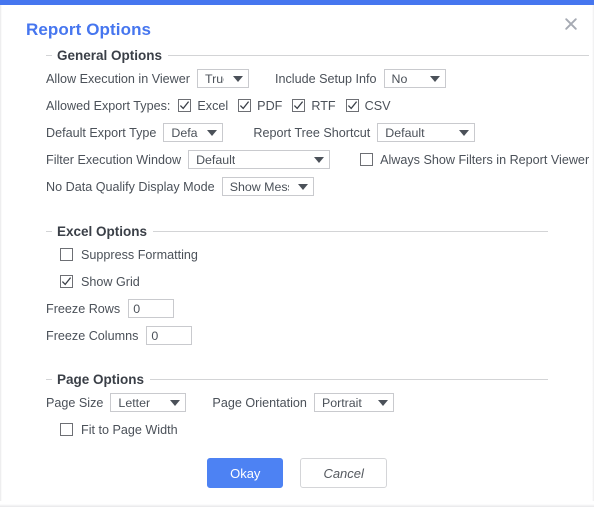 The height and width of the screenshot is (507, 594). I want to click on page-orientation-select: Portrait, so click(353, 402).